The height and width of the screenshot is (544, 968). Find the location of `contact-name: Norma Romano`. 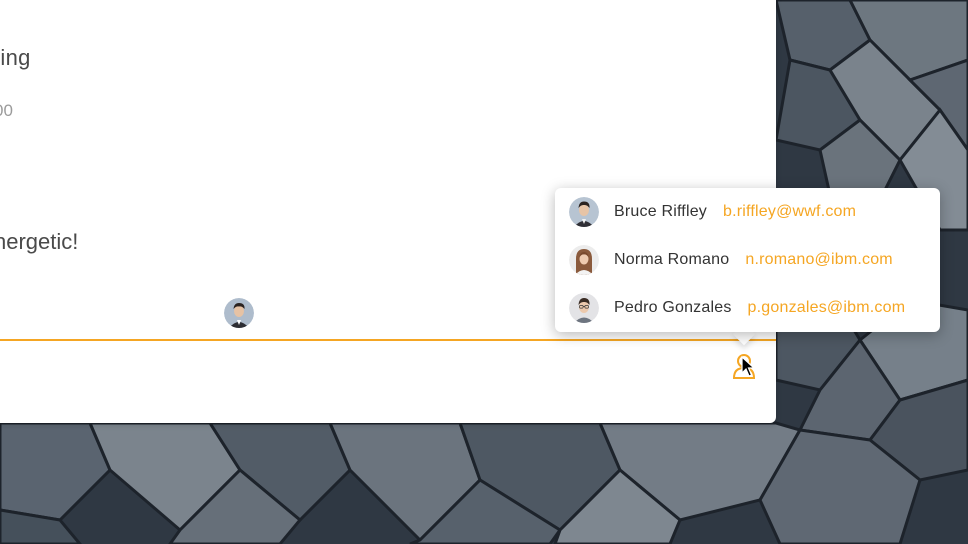

contact-name: Norma Romano is located at coordinates (672, 259).